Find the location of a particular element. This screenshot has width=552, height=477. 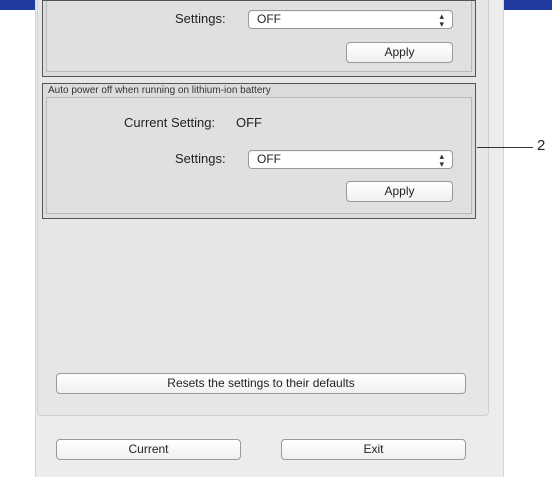

group1-settings-select: OFF ▴ ▾ is located at coordinates (350, 19).